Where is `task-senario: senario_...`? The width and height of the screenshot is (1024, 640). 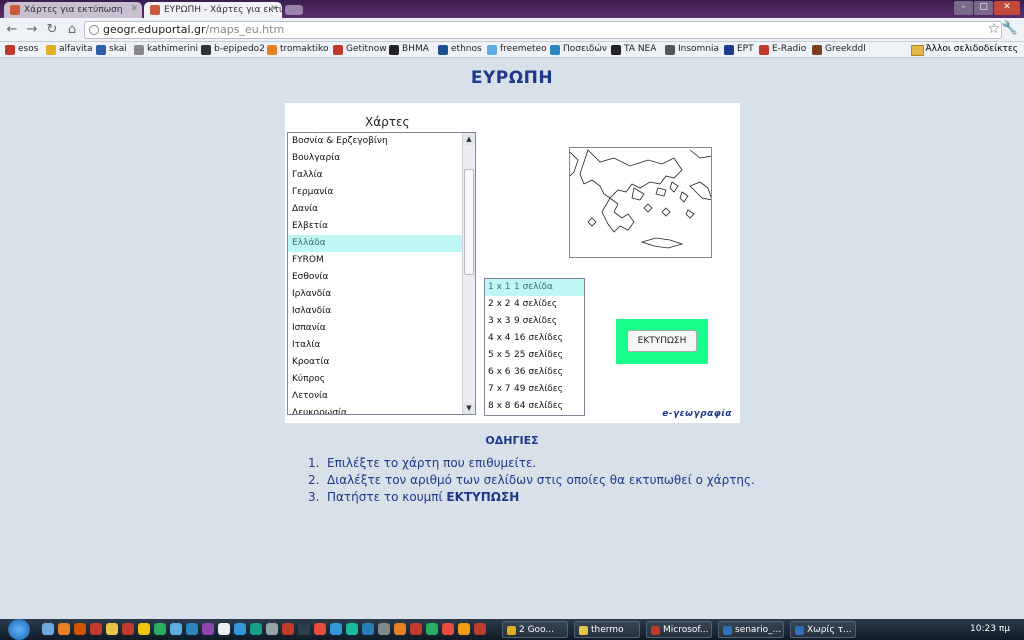 task-senario: senario_... is located at coordinates (751, 629).